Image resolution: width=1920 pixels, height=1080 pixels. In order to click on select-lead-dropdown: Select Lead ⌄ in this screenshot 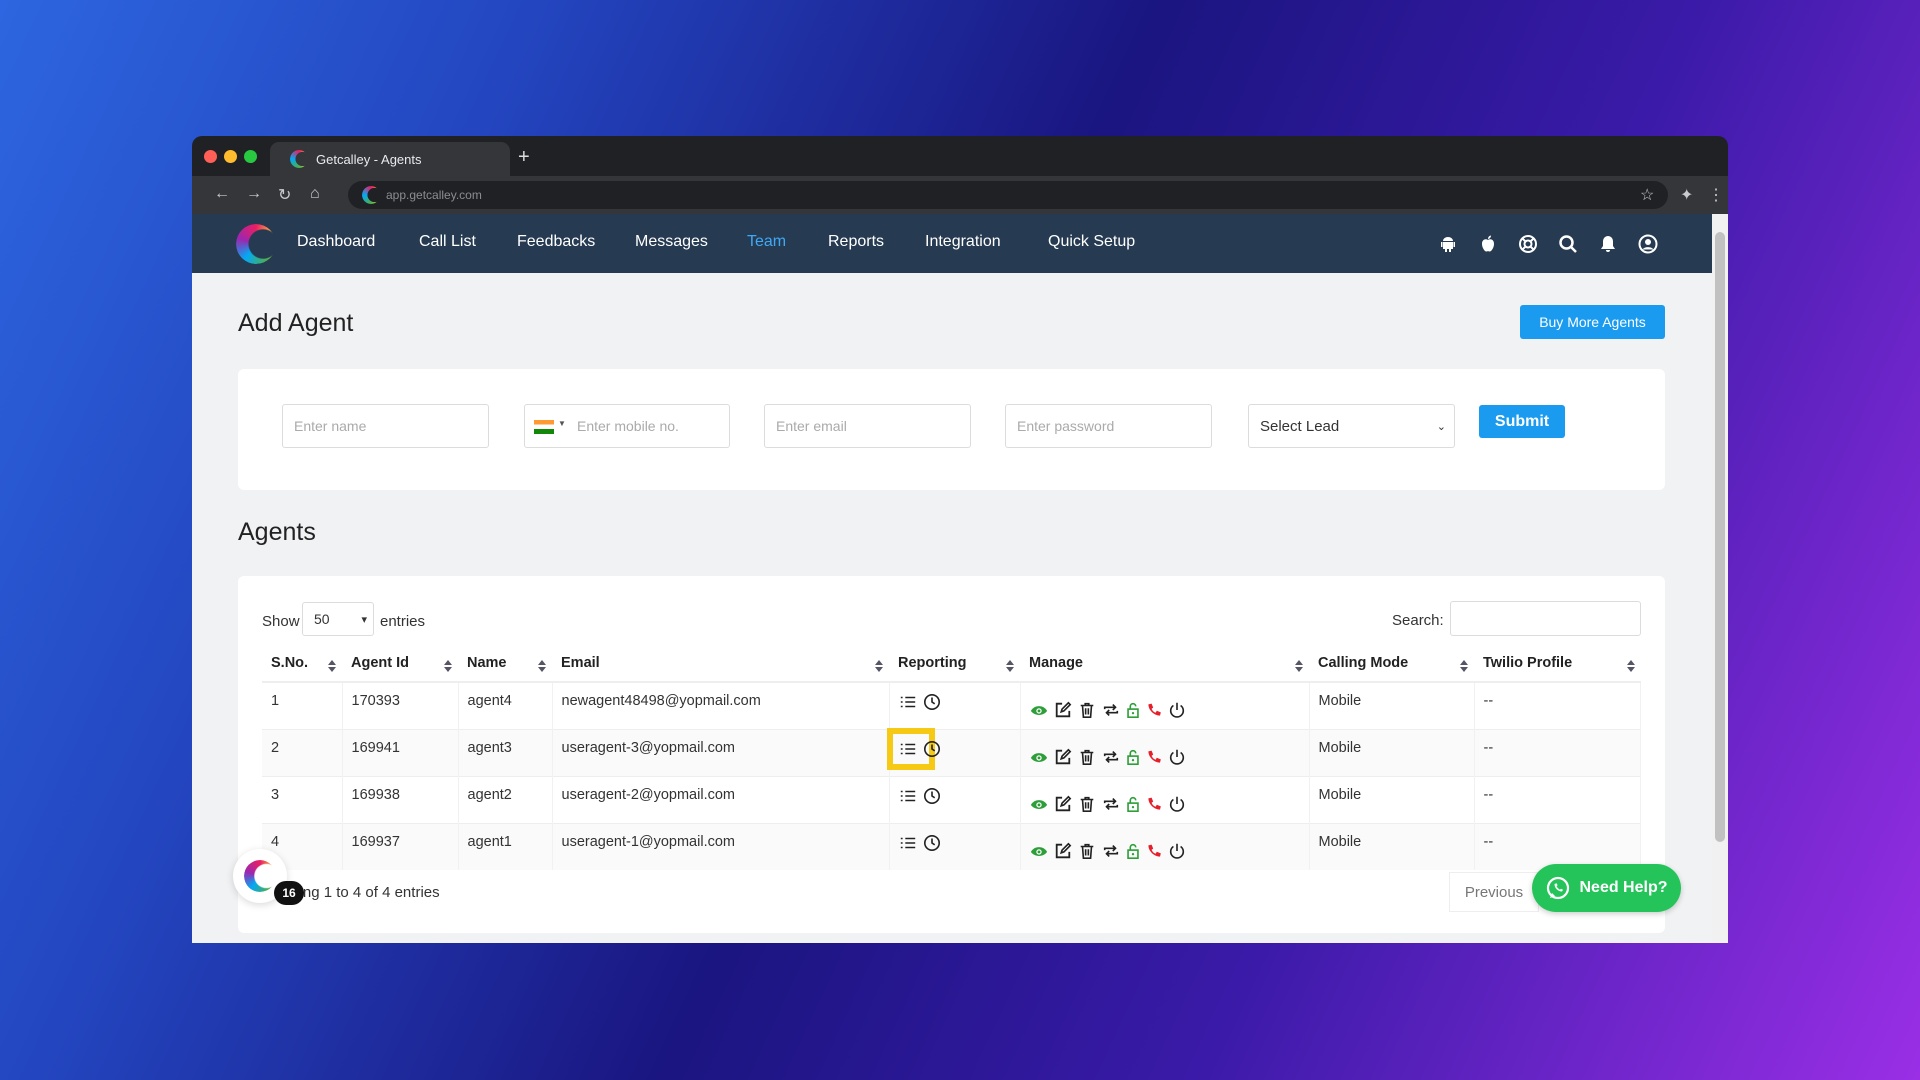, I will do `click(1351, 426)`.